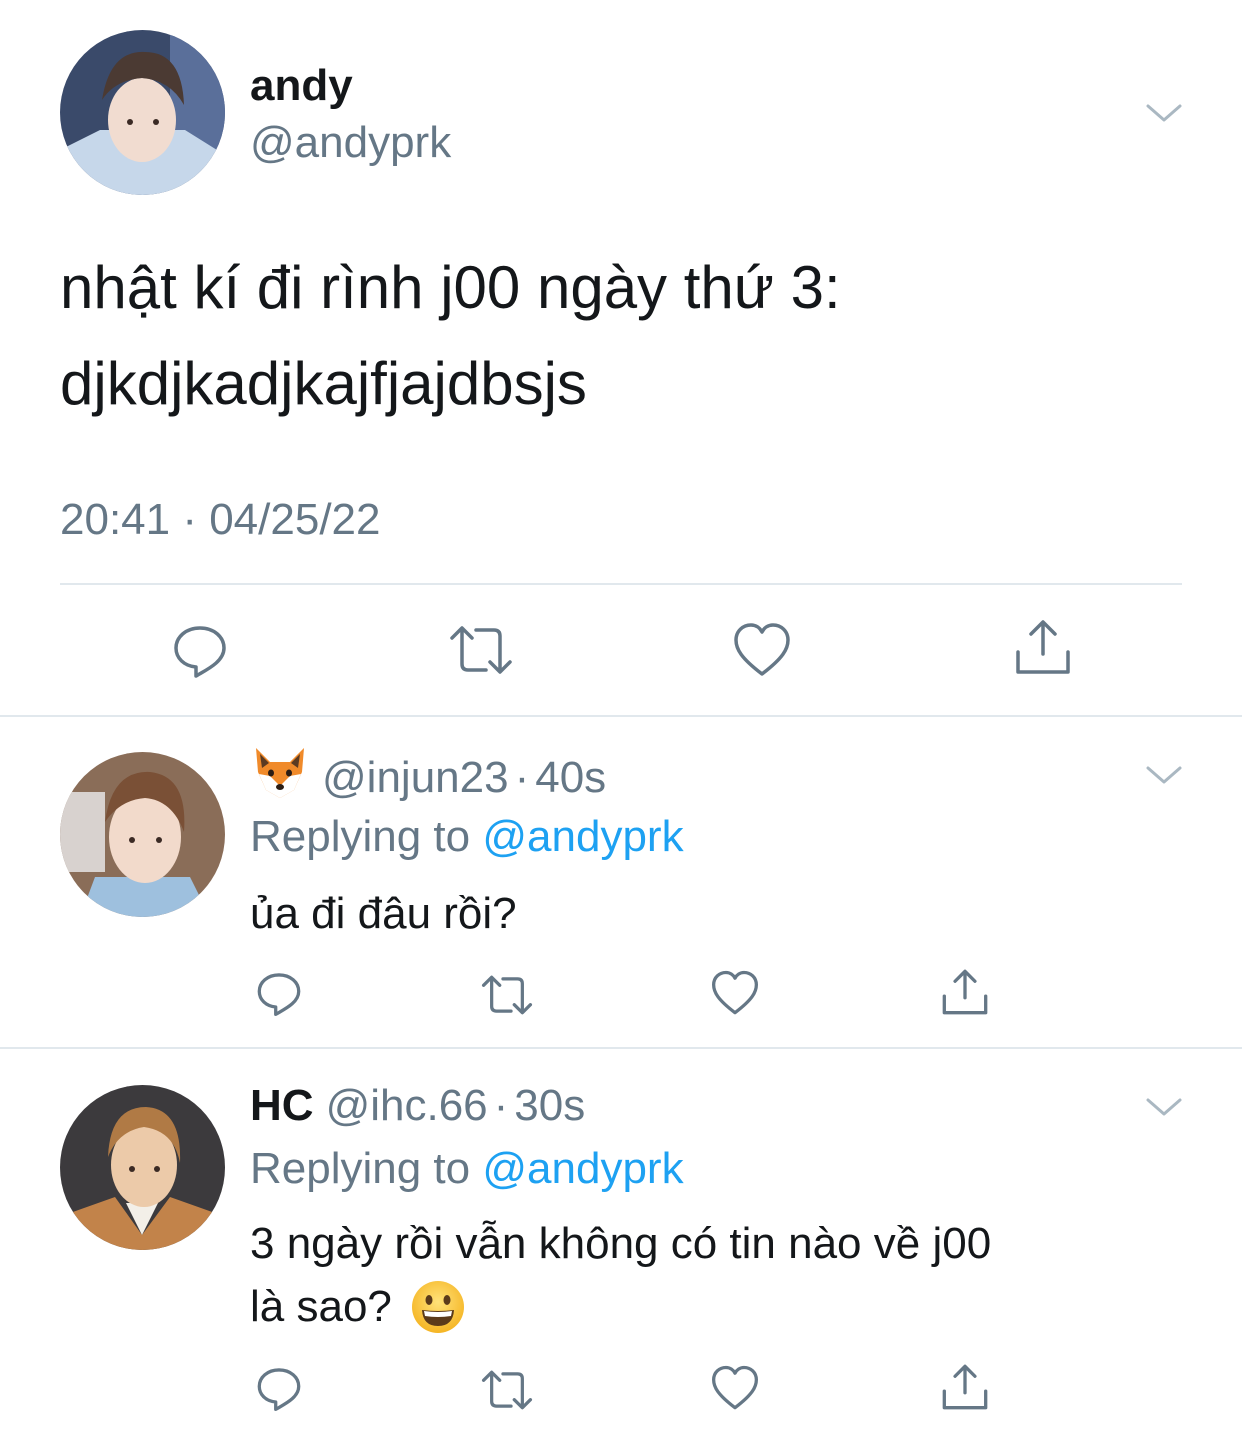  What do you see at coordinates (142, 834) in the screenshot?
I see `avatar-injun23` at bounding box center [142, 834].